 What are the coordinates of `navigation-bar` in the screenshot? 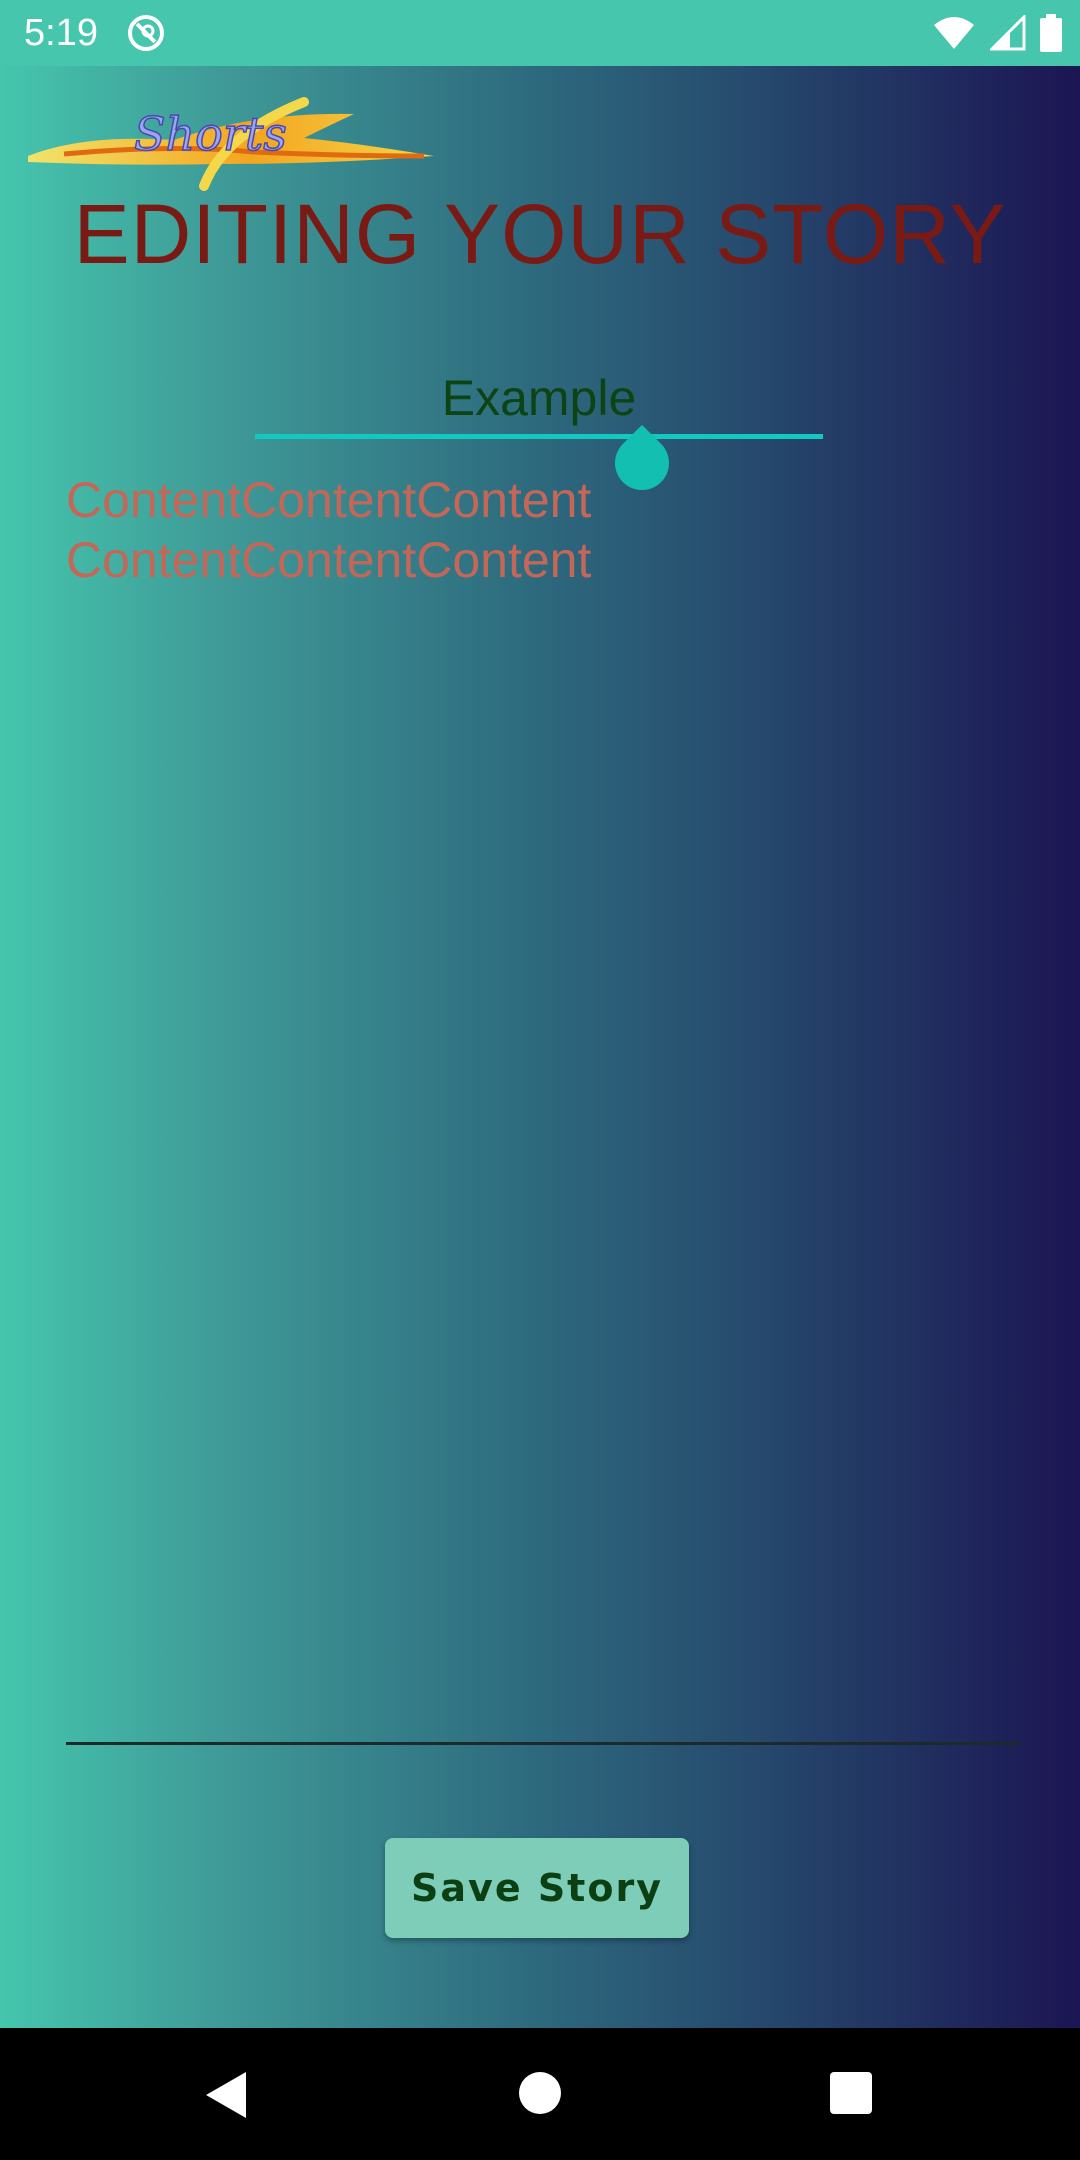 It's located at (540, 2094).